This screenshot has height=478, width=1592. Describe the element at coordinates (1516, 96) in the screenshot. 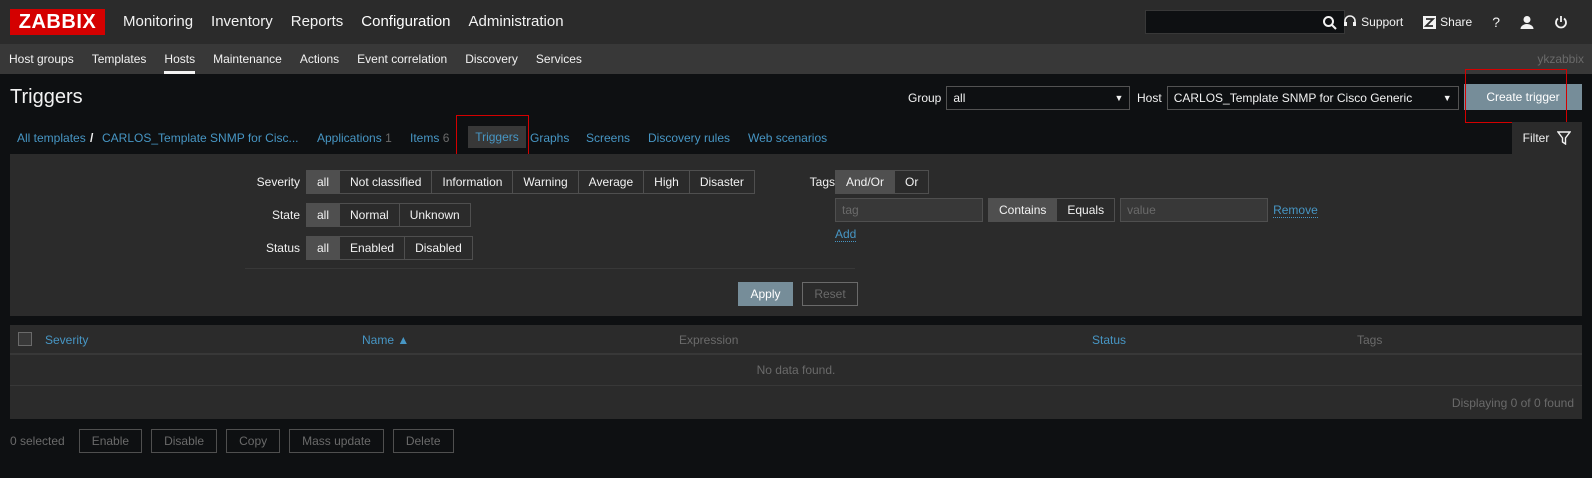

I see `highlight-box` at that location.